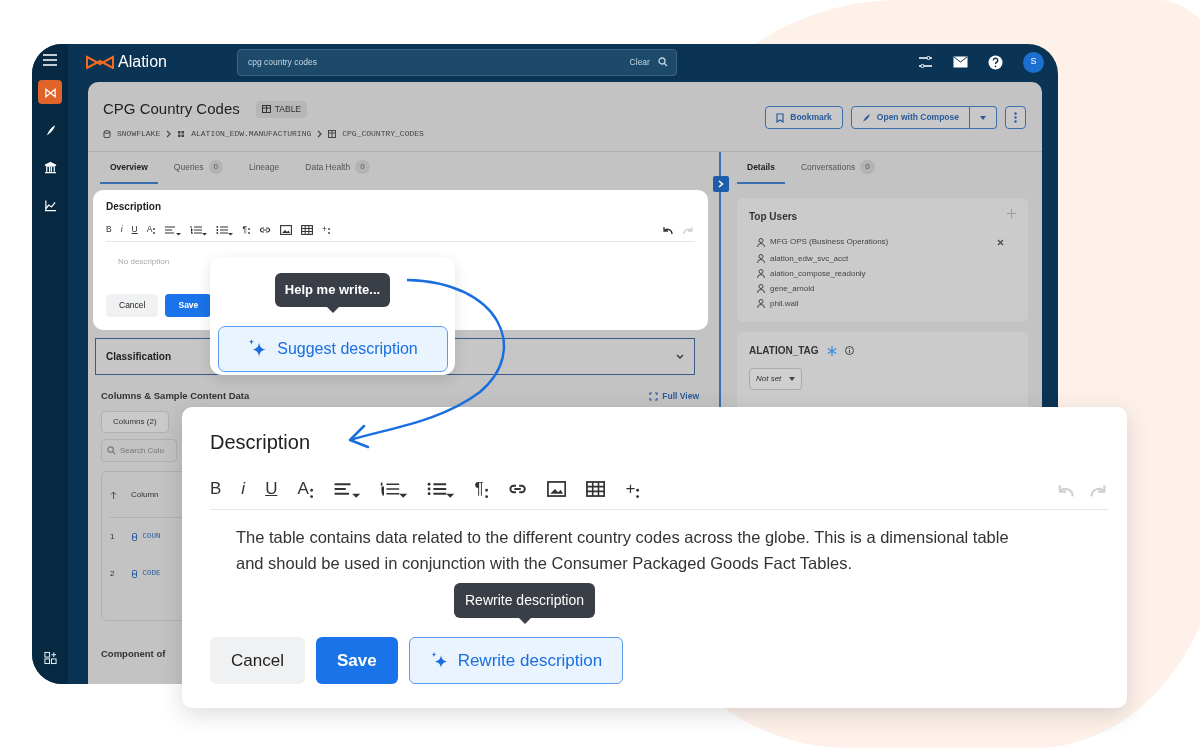 The width and height of the screenshot is (1200, 748). Describe the element at coordinates (818, 273) in the screenshot. I see `user-name: alation_compose_readonly` at that location.